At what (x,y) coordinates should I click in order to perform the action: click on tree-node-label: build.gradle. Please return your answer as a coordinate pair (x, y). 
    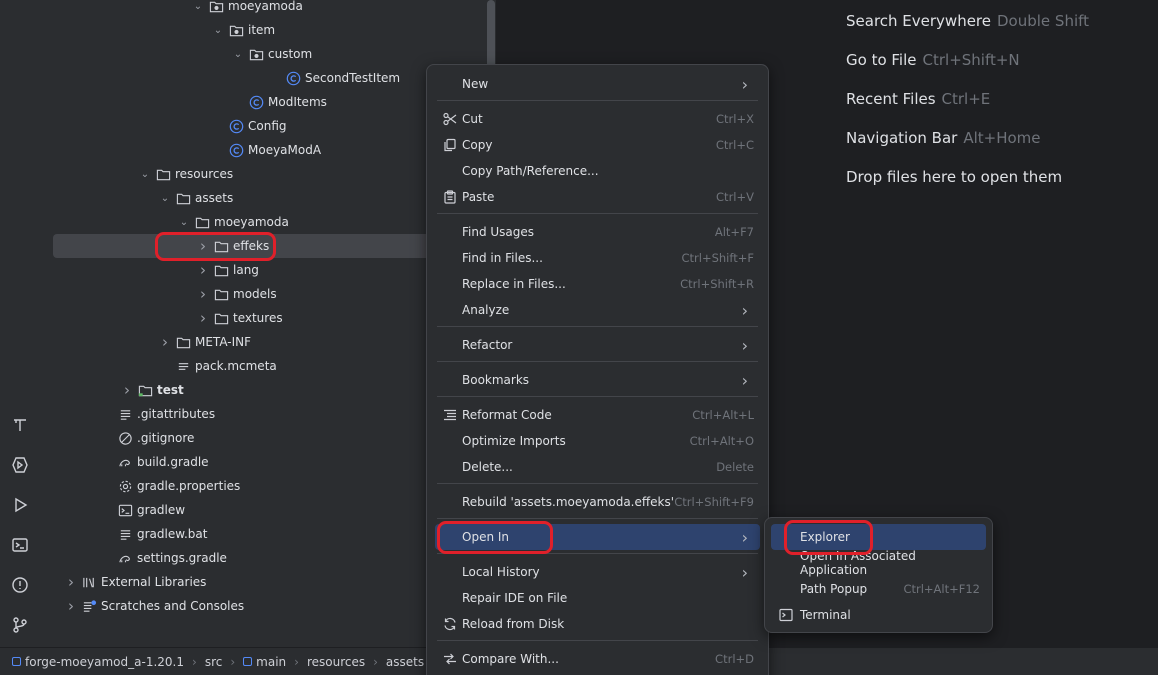
    Looking at the image, I should click on (173, 462).